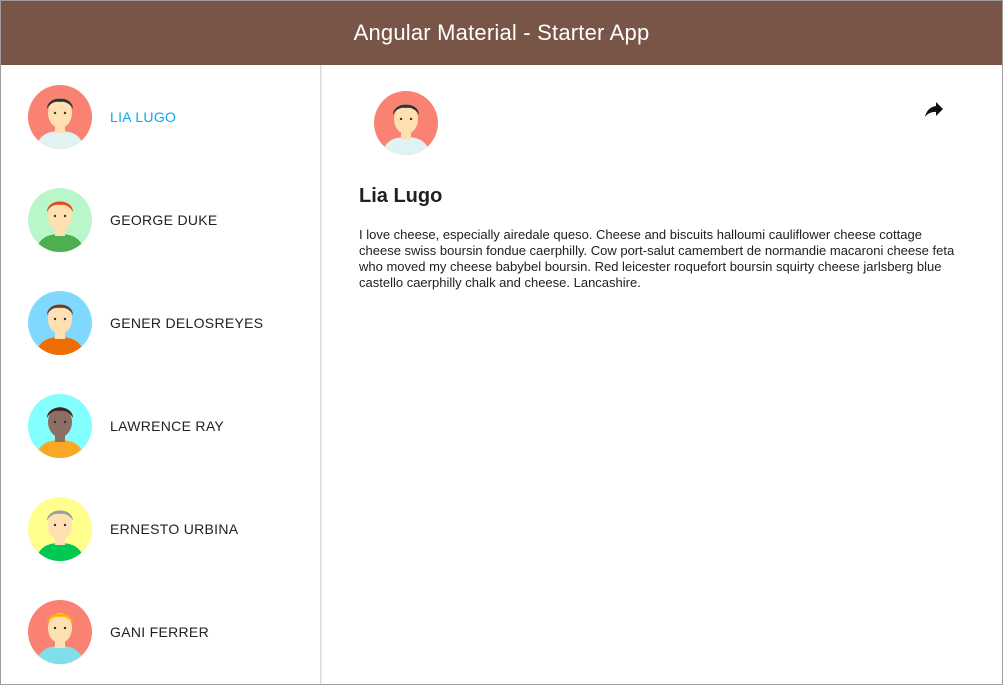  I want to click on detail-name: Lia Lugo, so click(401, 196).